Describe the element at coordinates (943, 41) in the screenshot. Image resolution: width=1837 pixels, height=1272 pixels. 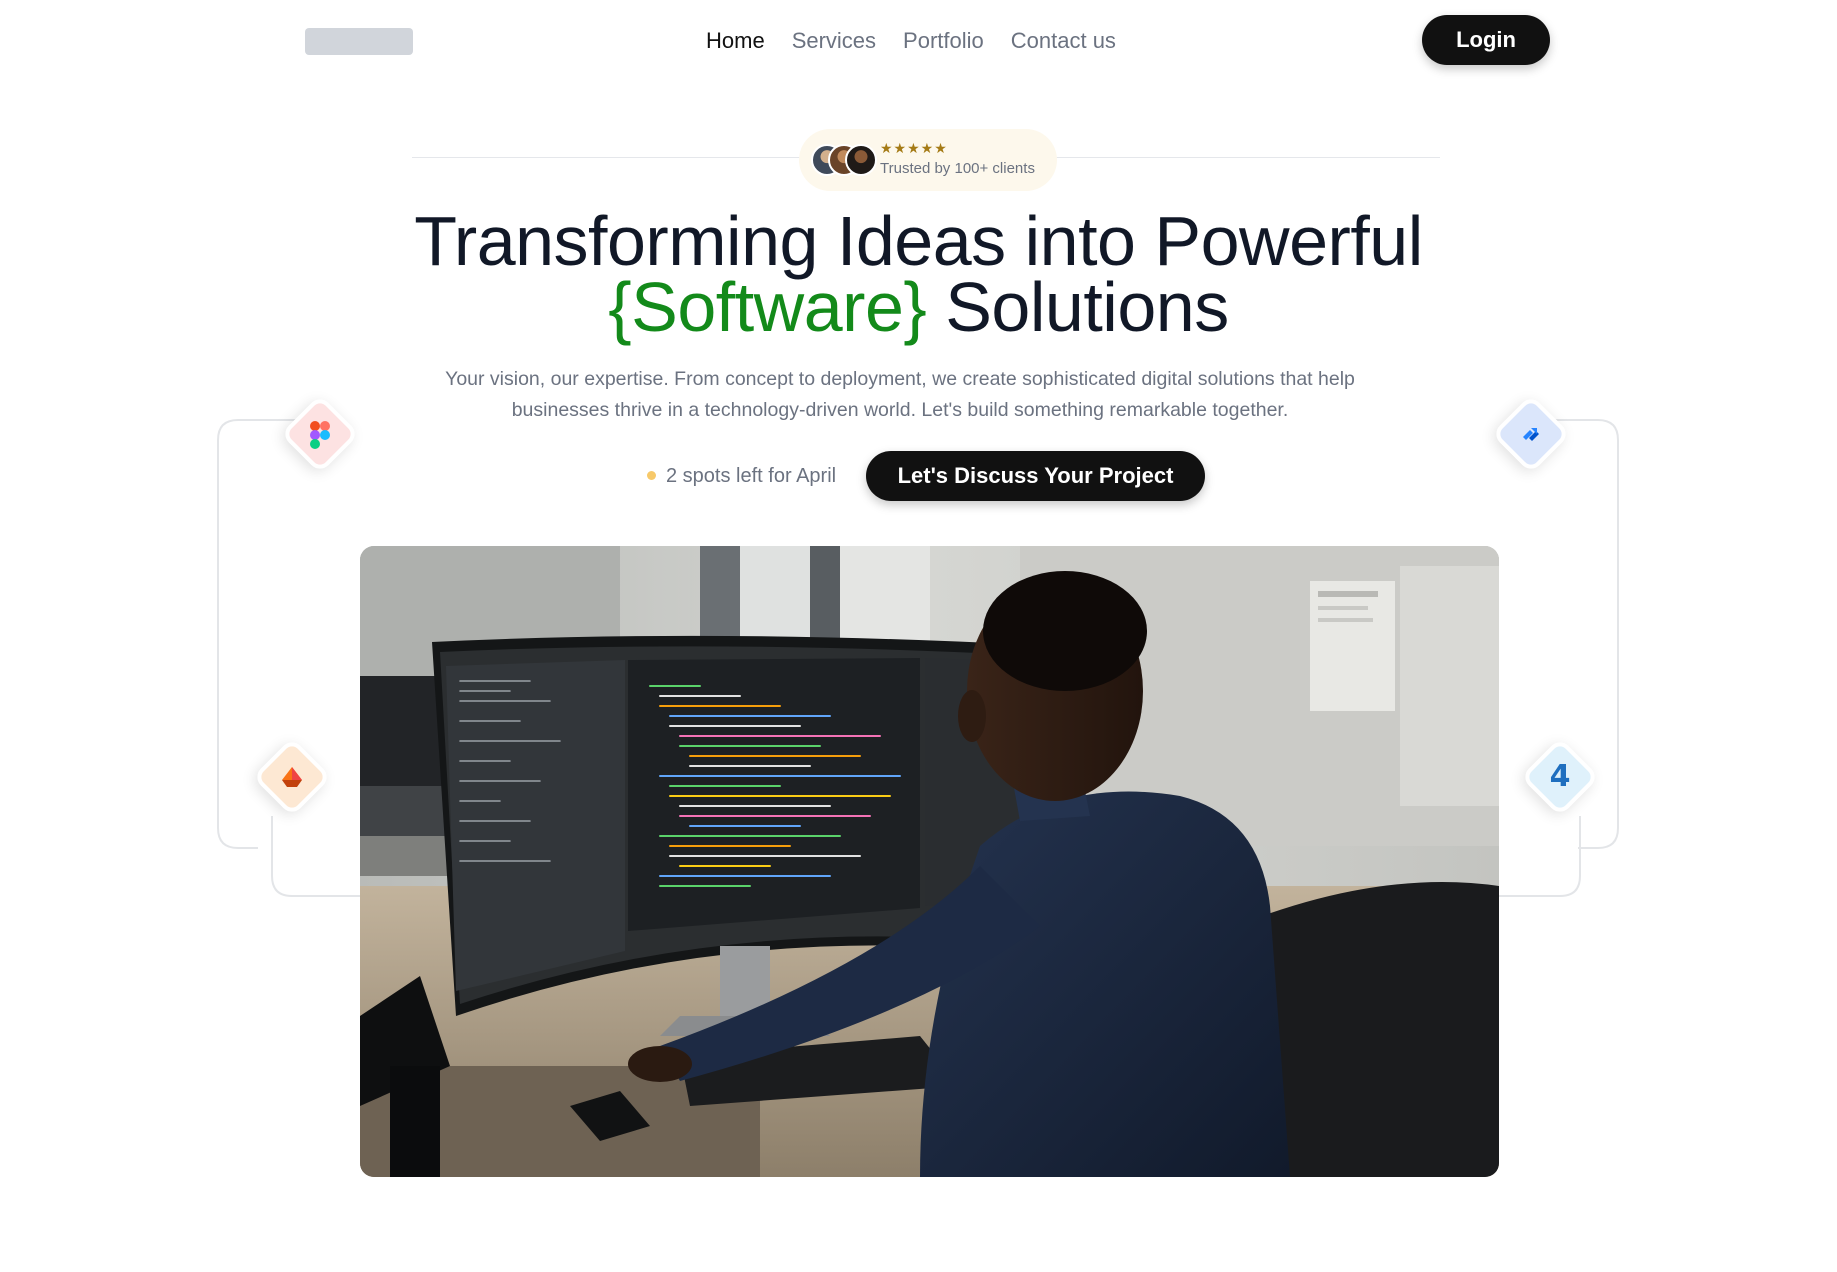
I see `nav-portfolio: Portfolio` at that location.